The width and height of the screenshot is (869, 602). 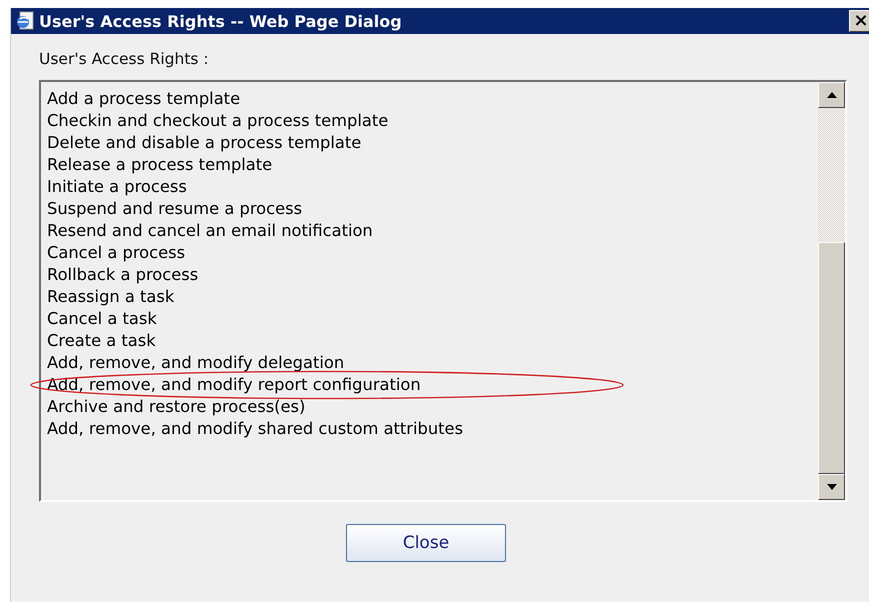 I want to click on close-dialog-button: Close, so click(x=426, y=543).